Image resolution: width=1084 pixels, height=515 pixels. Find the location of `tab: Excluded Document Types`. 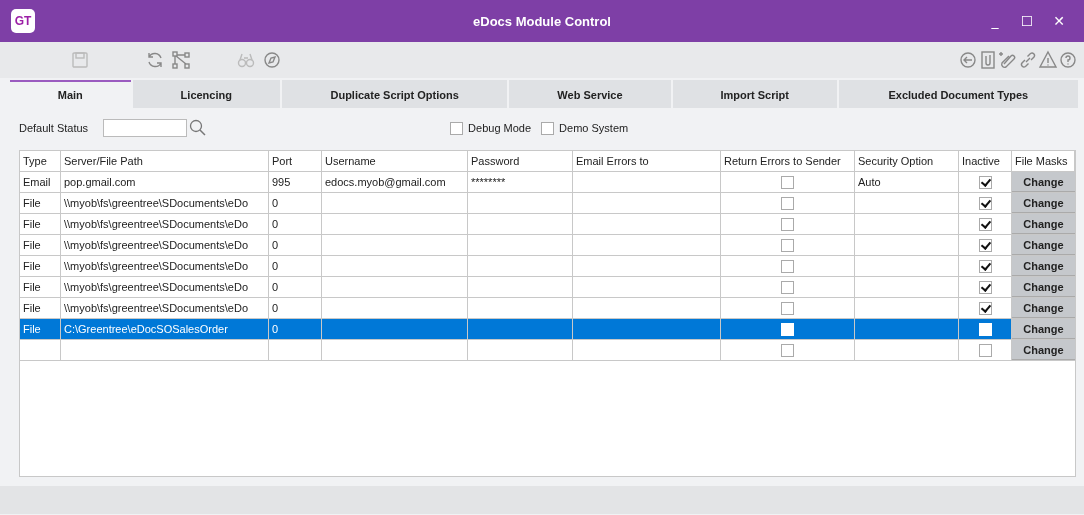

tab: Excluded Document Types is located at coordinates (958, 94).